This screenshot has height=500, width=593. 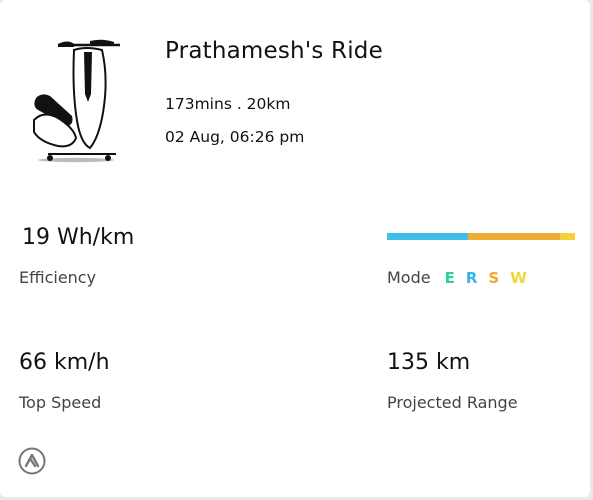 I want to click on mode-label: Mode, so click(x=409, y=277).